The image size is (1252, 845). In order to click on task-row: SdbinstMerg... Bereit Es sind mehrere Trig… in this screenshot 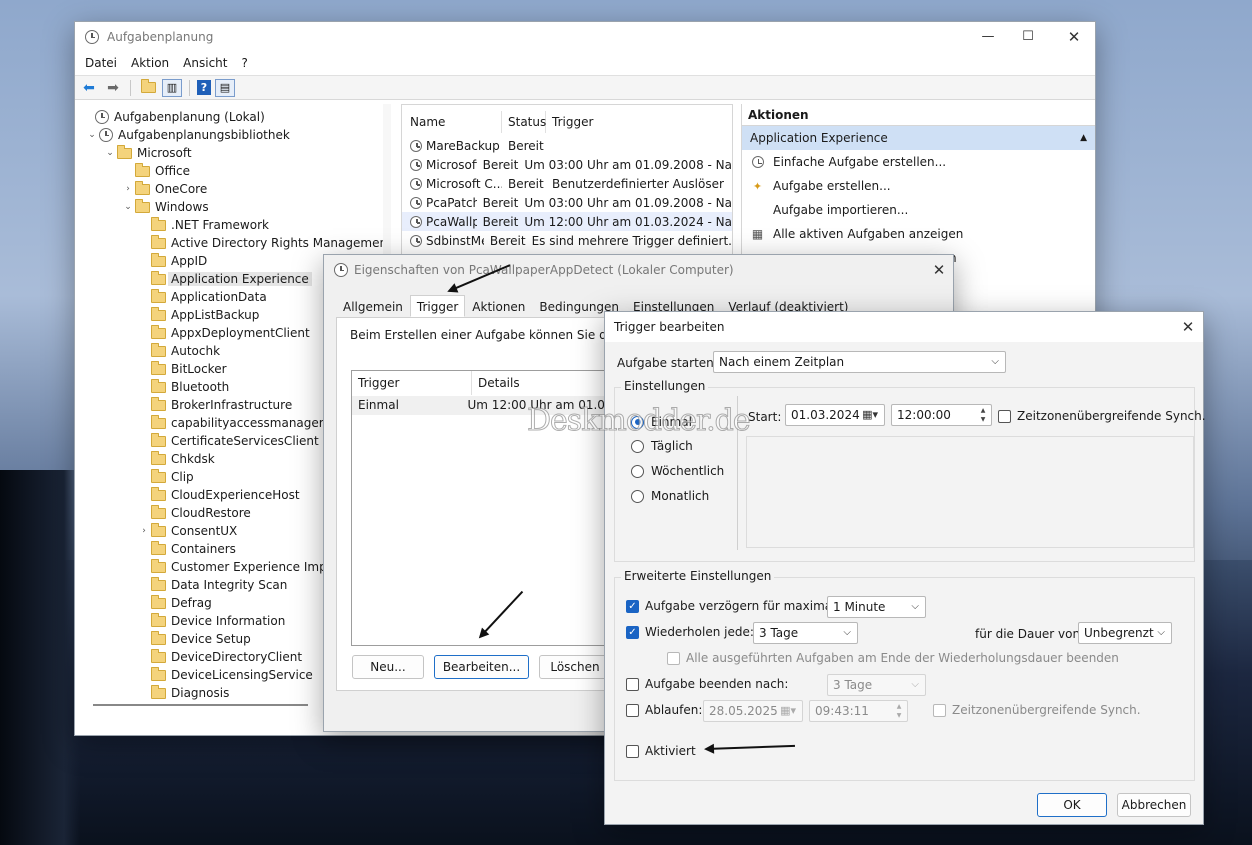, I will do `click(567, 240)`.